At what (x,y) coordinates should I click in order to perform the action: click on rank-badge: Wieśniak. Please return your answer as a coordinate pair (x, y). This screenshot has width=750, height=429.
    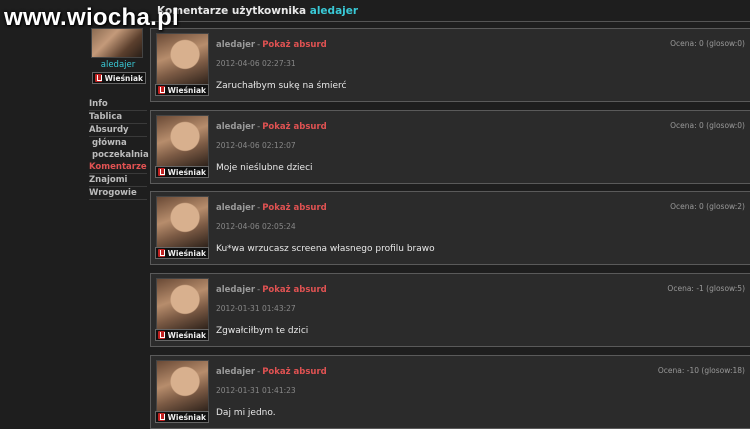
    Looking at the image, I should click on (119, 78).